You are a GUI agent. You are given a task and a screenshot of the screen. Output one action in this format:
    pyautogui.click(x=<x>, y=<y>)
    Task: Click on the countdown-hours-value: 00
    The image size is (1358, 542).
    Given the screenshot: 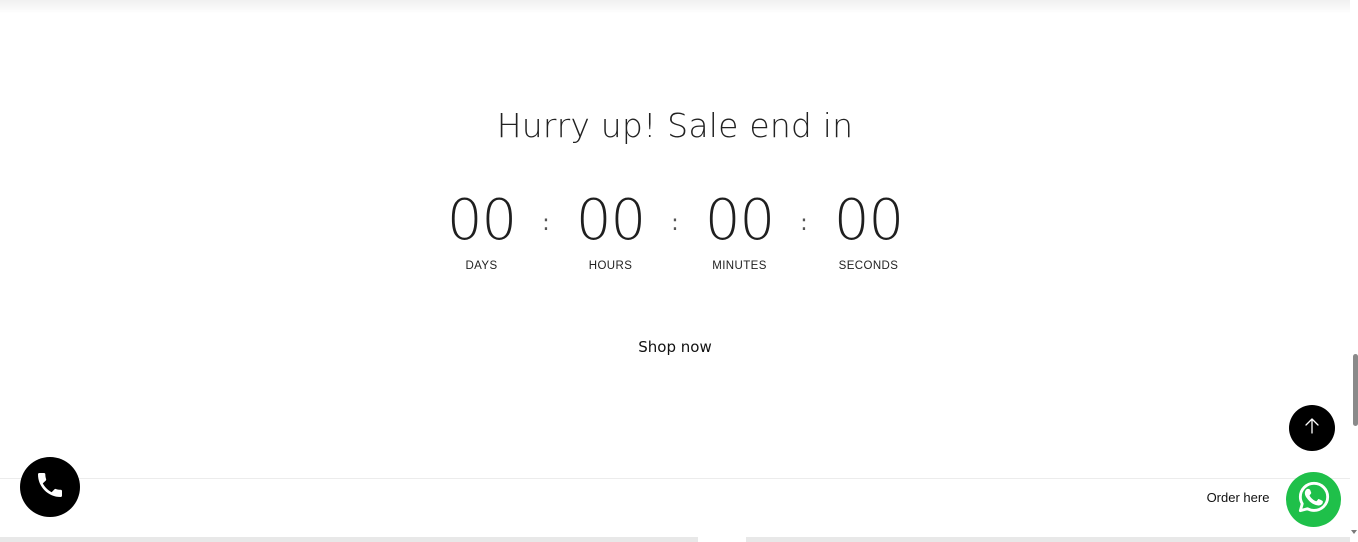 What is the action you would take?
    pyautogui.click(x=610, y=220)
    